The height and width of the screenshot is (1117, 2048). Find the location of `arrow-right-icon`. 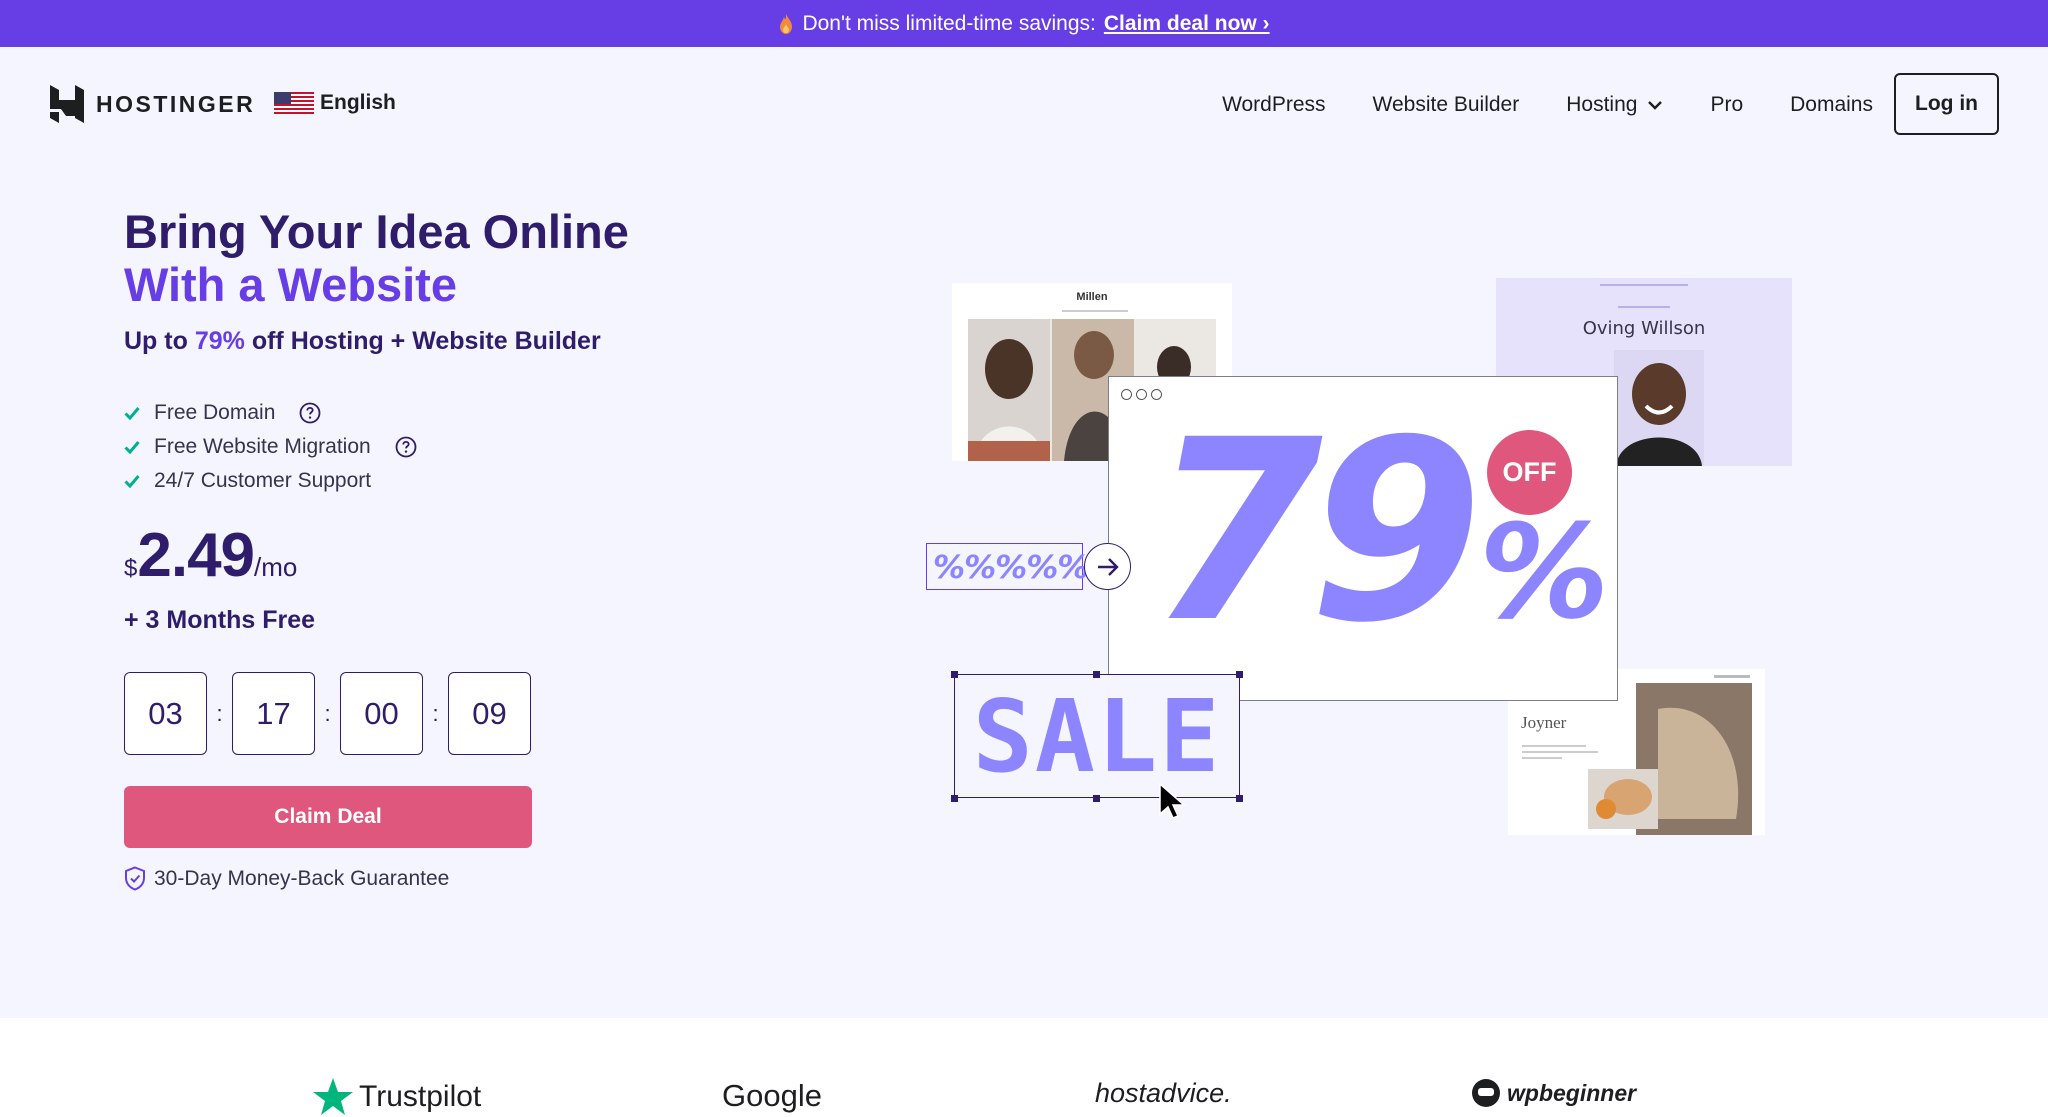

arrow-right-icon is located at coordinates (1107, 566).